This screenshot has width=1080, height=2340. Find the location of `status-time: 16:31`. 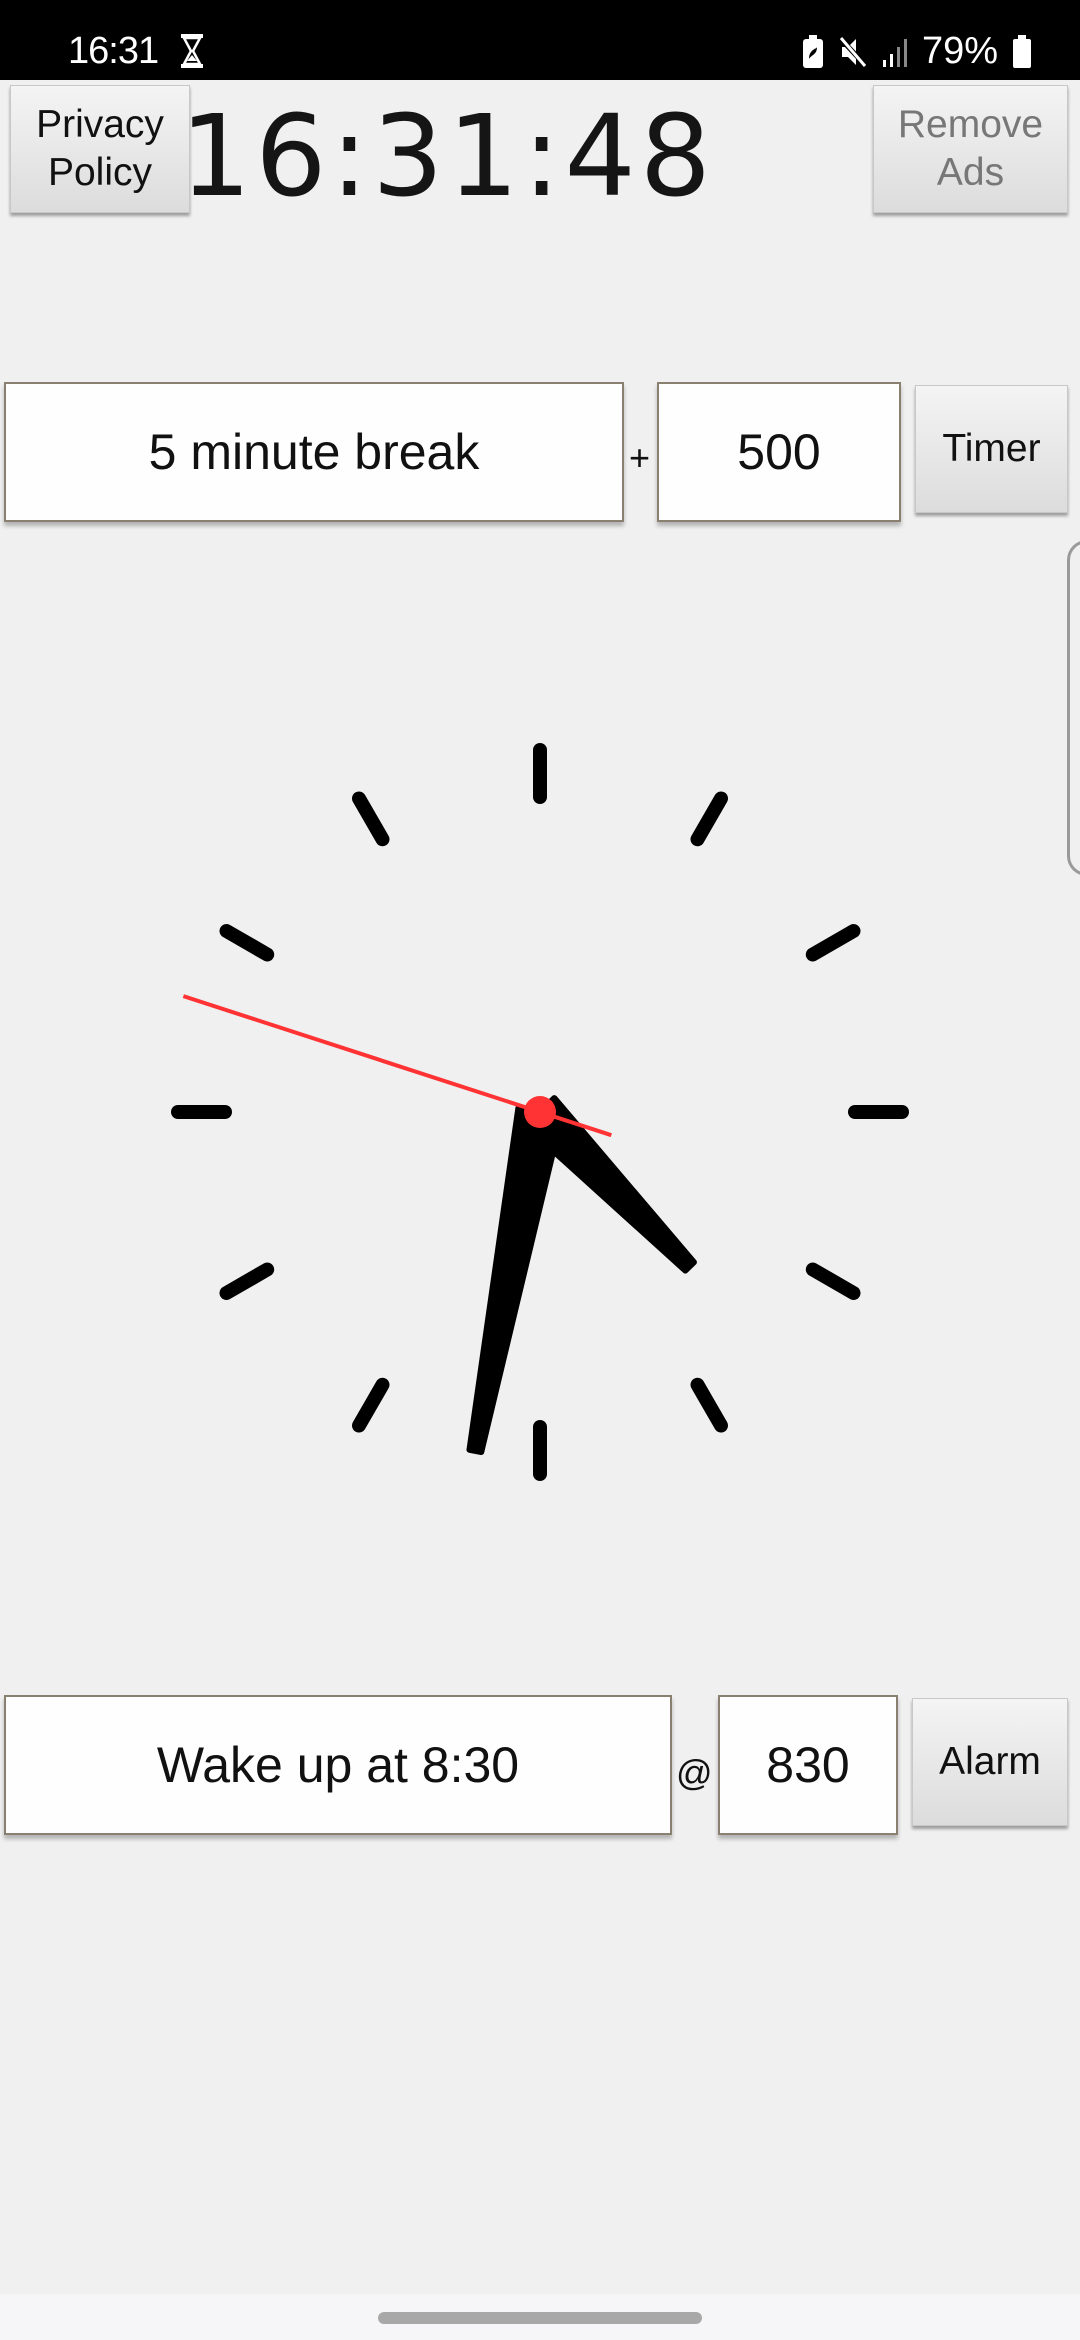

status-time: 16:31 is located at coordinates (113, 51).